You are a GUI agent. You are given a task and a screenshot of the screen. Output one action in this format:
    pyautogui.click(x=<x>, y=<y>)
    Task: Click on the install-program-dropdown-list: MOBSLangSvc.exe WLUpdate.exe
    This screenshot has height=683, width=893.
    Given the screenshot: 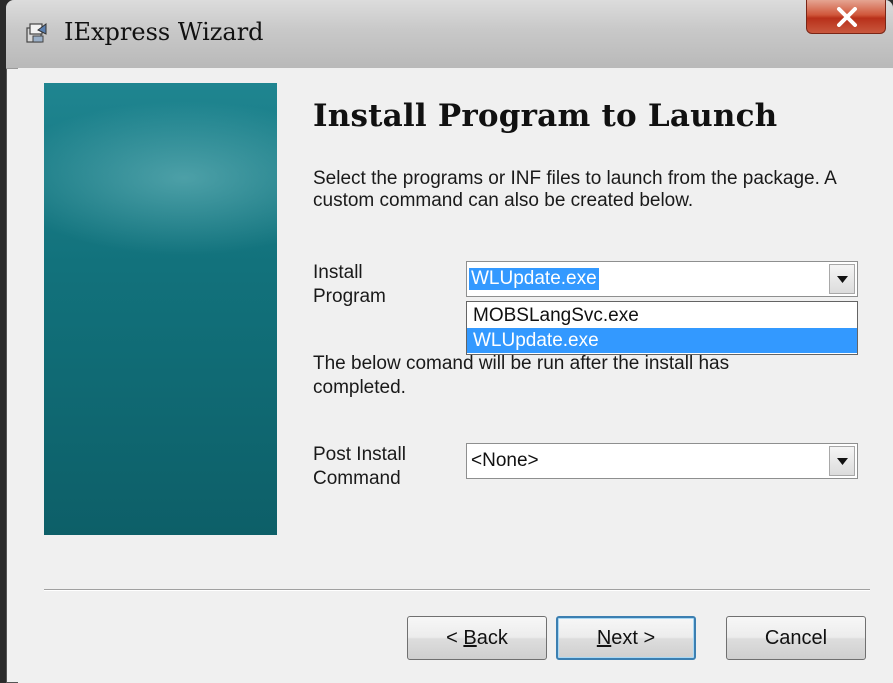 What is the action you would take?
    pyautogui.click(x=662, y=328)
    